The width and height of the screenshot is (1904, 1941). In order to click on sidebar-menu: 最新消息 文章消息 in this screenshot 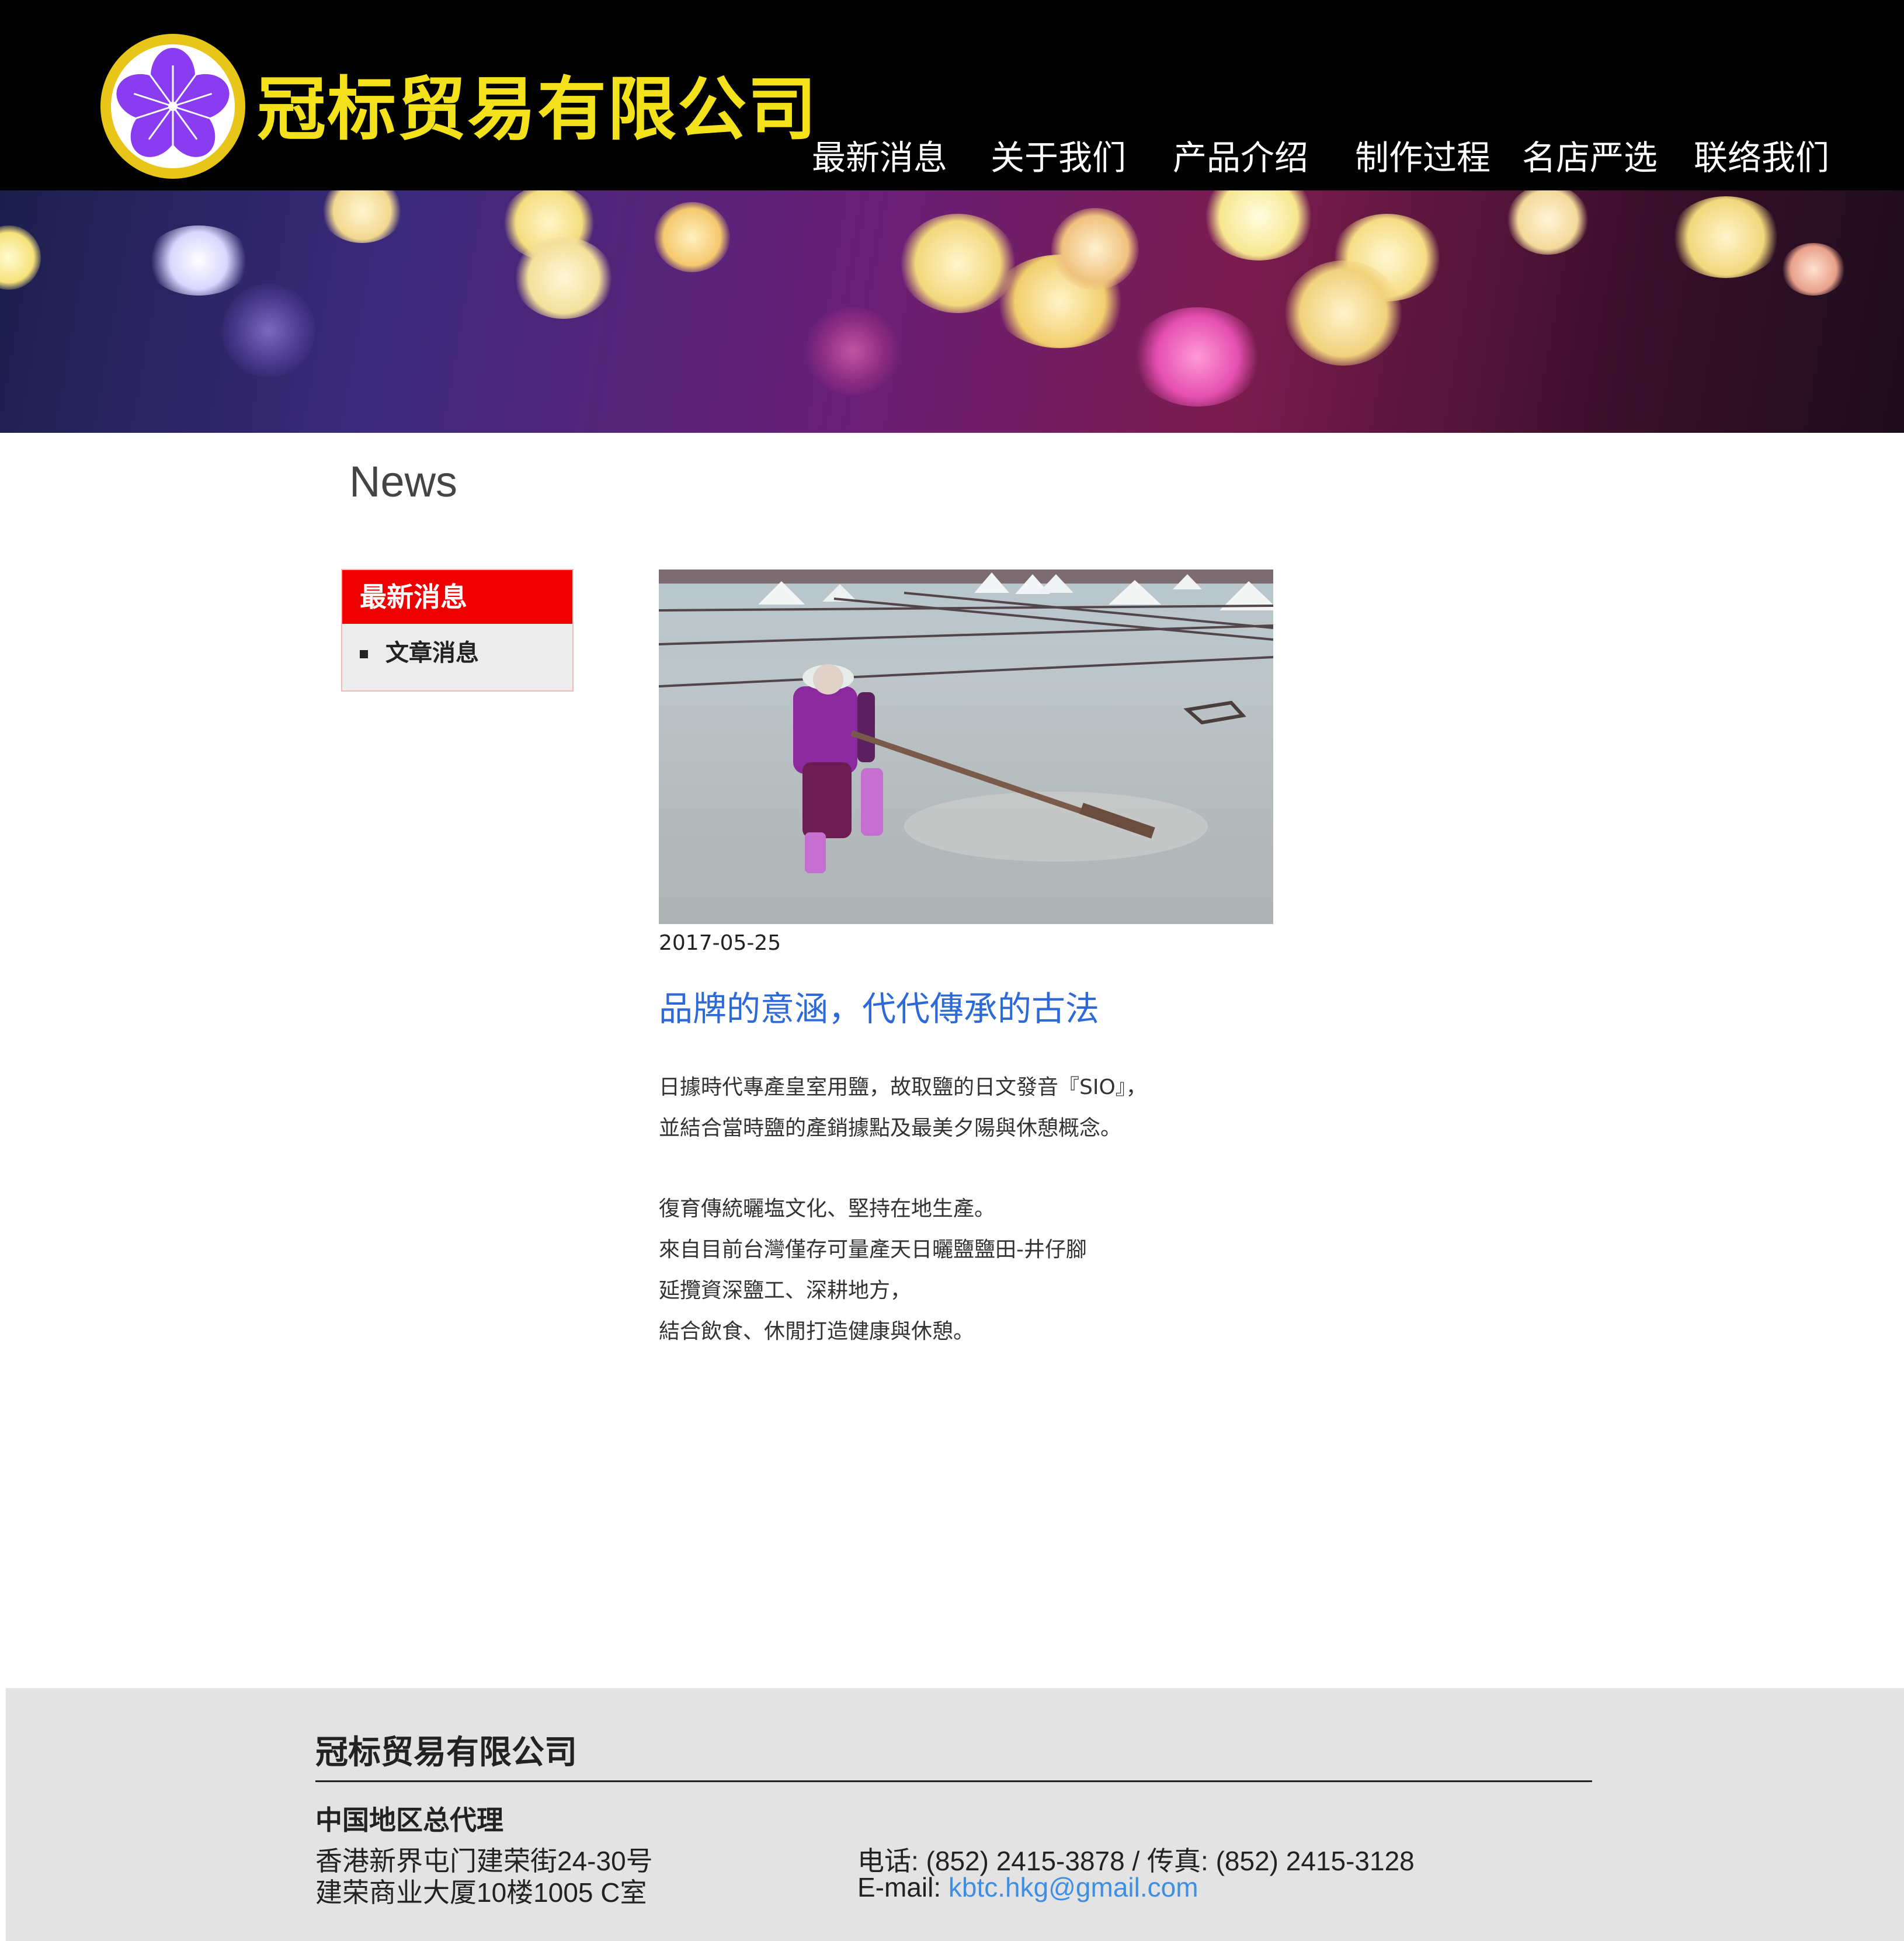, I will do `click(457, 631)`.